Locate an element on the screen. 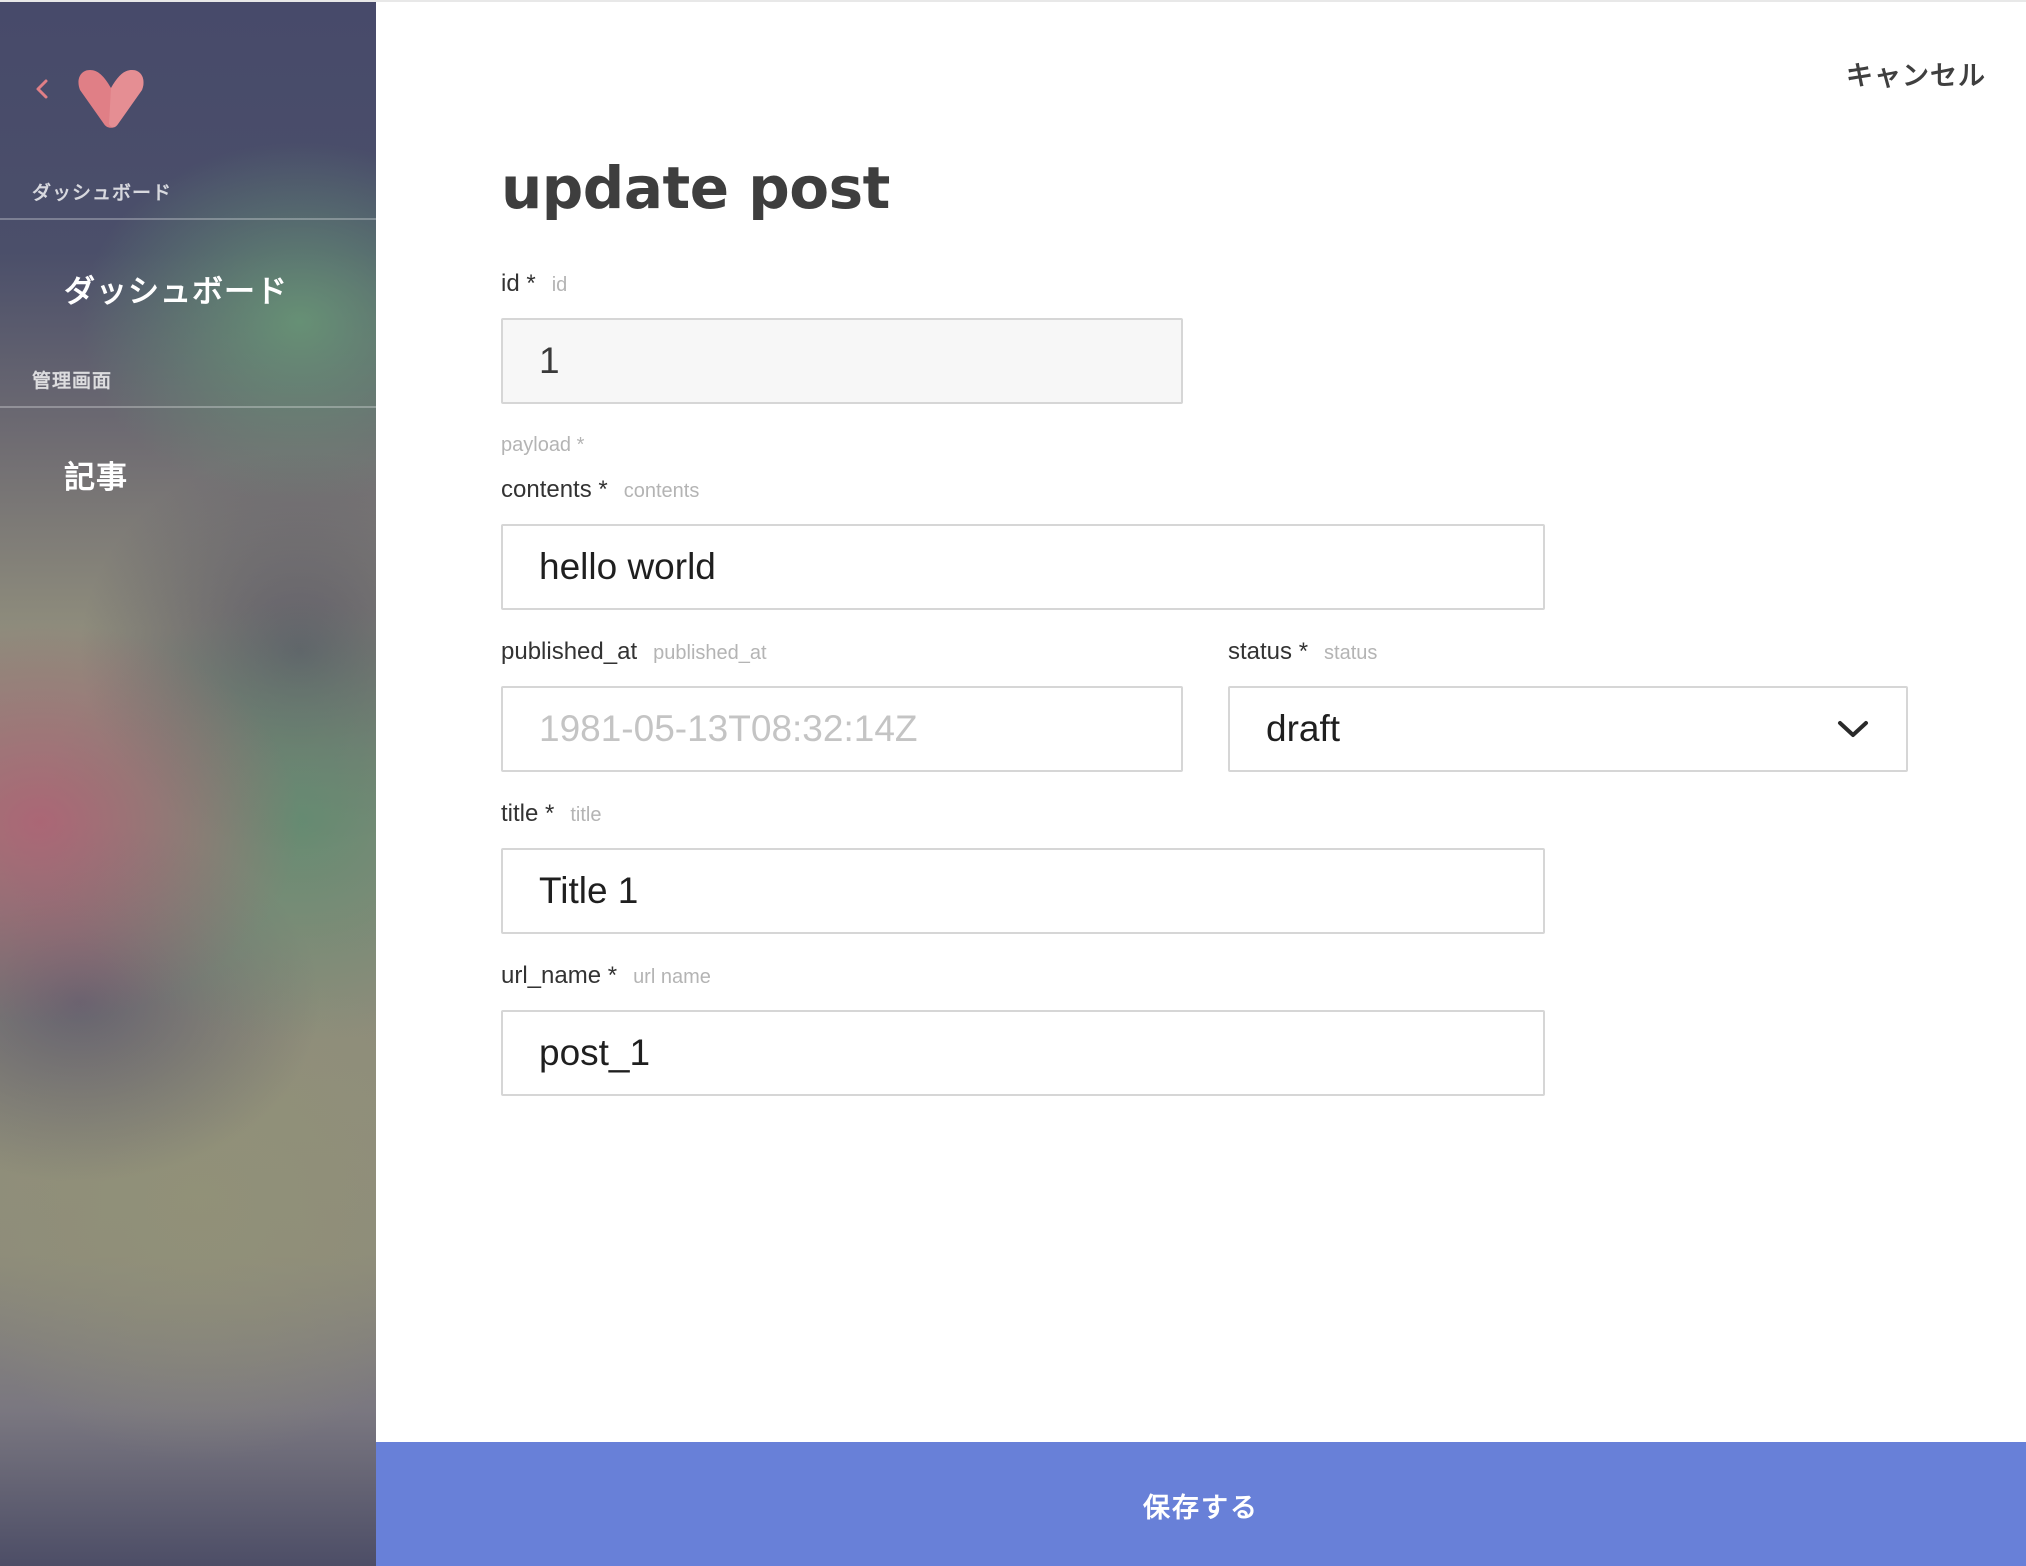  save-button: 保存する is located at coordinates (1201, 1504).